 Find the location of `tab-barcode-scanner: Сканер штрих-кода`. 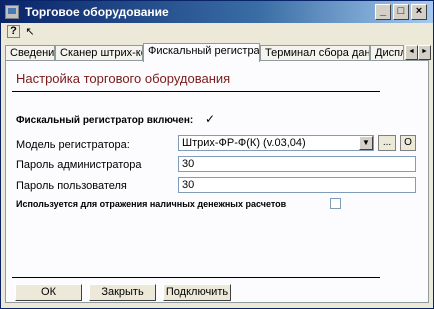

tab-barcode-scanner: Сканер штрих-кода is located at coordinates (99, 53).